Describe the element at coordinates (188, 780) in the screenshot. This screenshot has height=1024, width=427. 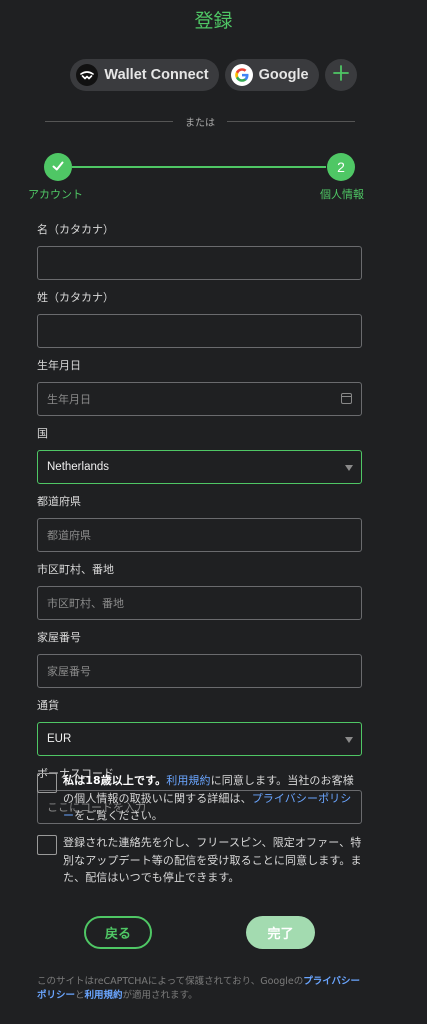
I see `terms-link: 利用規約` at that location.